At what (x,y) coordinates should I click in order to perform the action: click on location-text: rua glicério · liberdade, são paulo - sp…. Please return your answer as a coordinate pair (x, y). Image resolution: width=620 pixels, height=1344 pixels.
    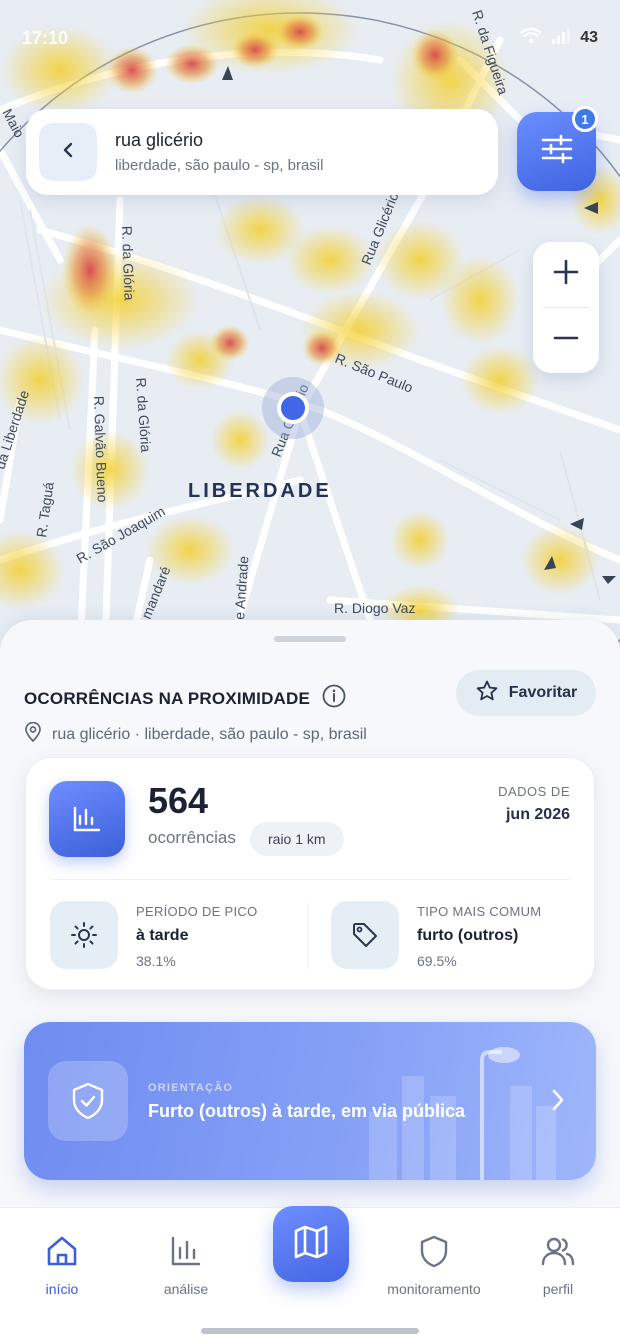
    Looking at the image, I should click on (209, 734).